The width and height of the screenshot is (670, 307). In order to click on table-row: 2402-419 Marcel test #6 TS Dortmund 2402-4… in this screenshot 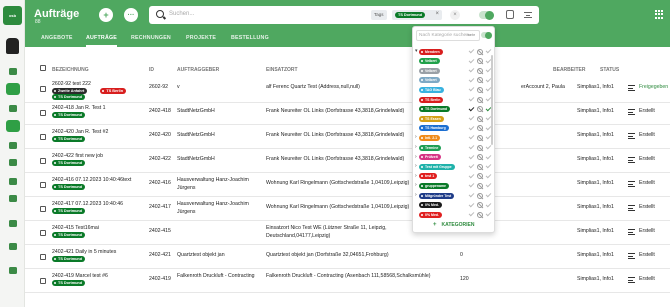, I will do `click(347, 281)`.